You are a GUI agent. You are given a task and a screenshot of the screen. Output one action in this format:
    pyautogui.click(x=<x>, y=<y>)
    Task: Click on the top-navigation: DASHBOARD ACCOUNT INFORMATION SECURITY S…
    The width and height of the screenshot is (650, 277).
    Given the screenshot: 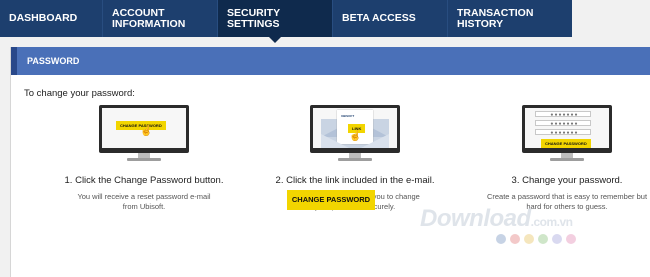 What is the action you would take?
    pyautogui.click(x=286, y=21)
    